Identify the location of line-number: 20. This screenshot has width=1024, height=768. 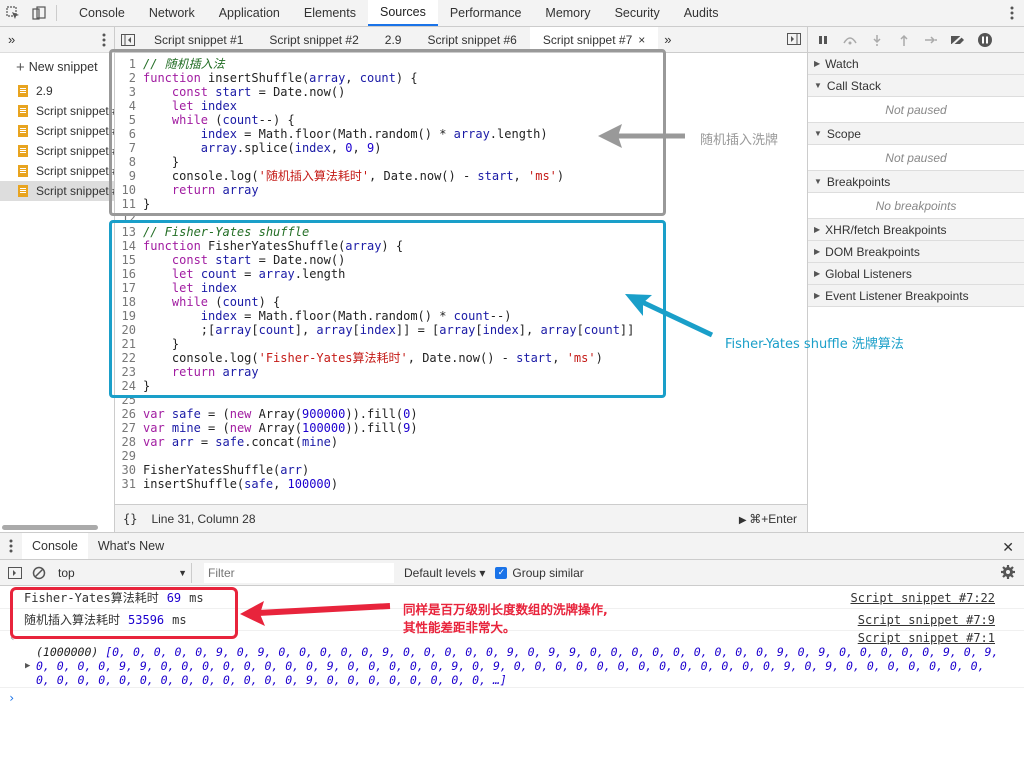
(129, 330).